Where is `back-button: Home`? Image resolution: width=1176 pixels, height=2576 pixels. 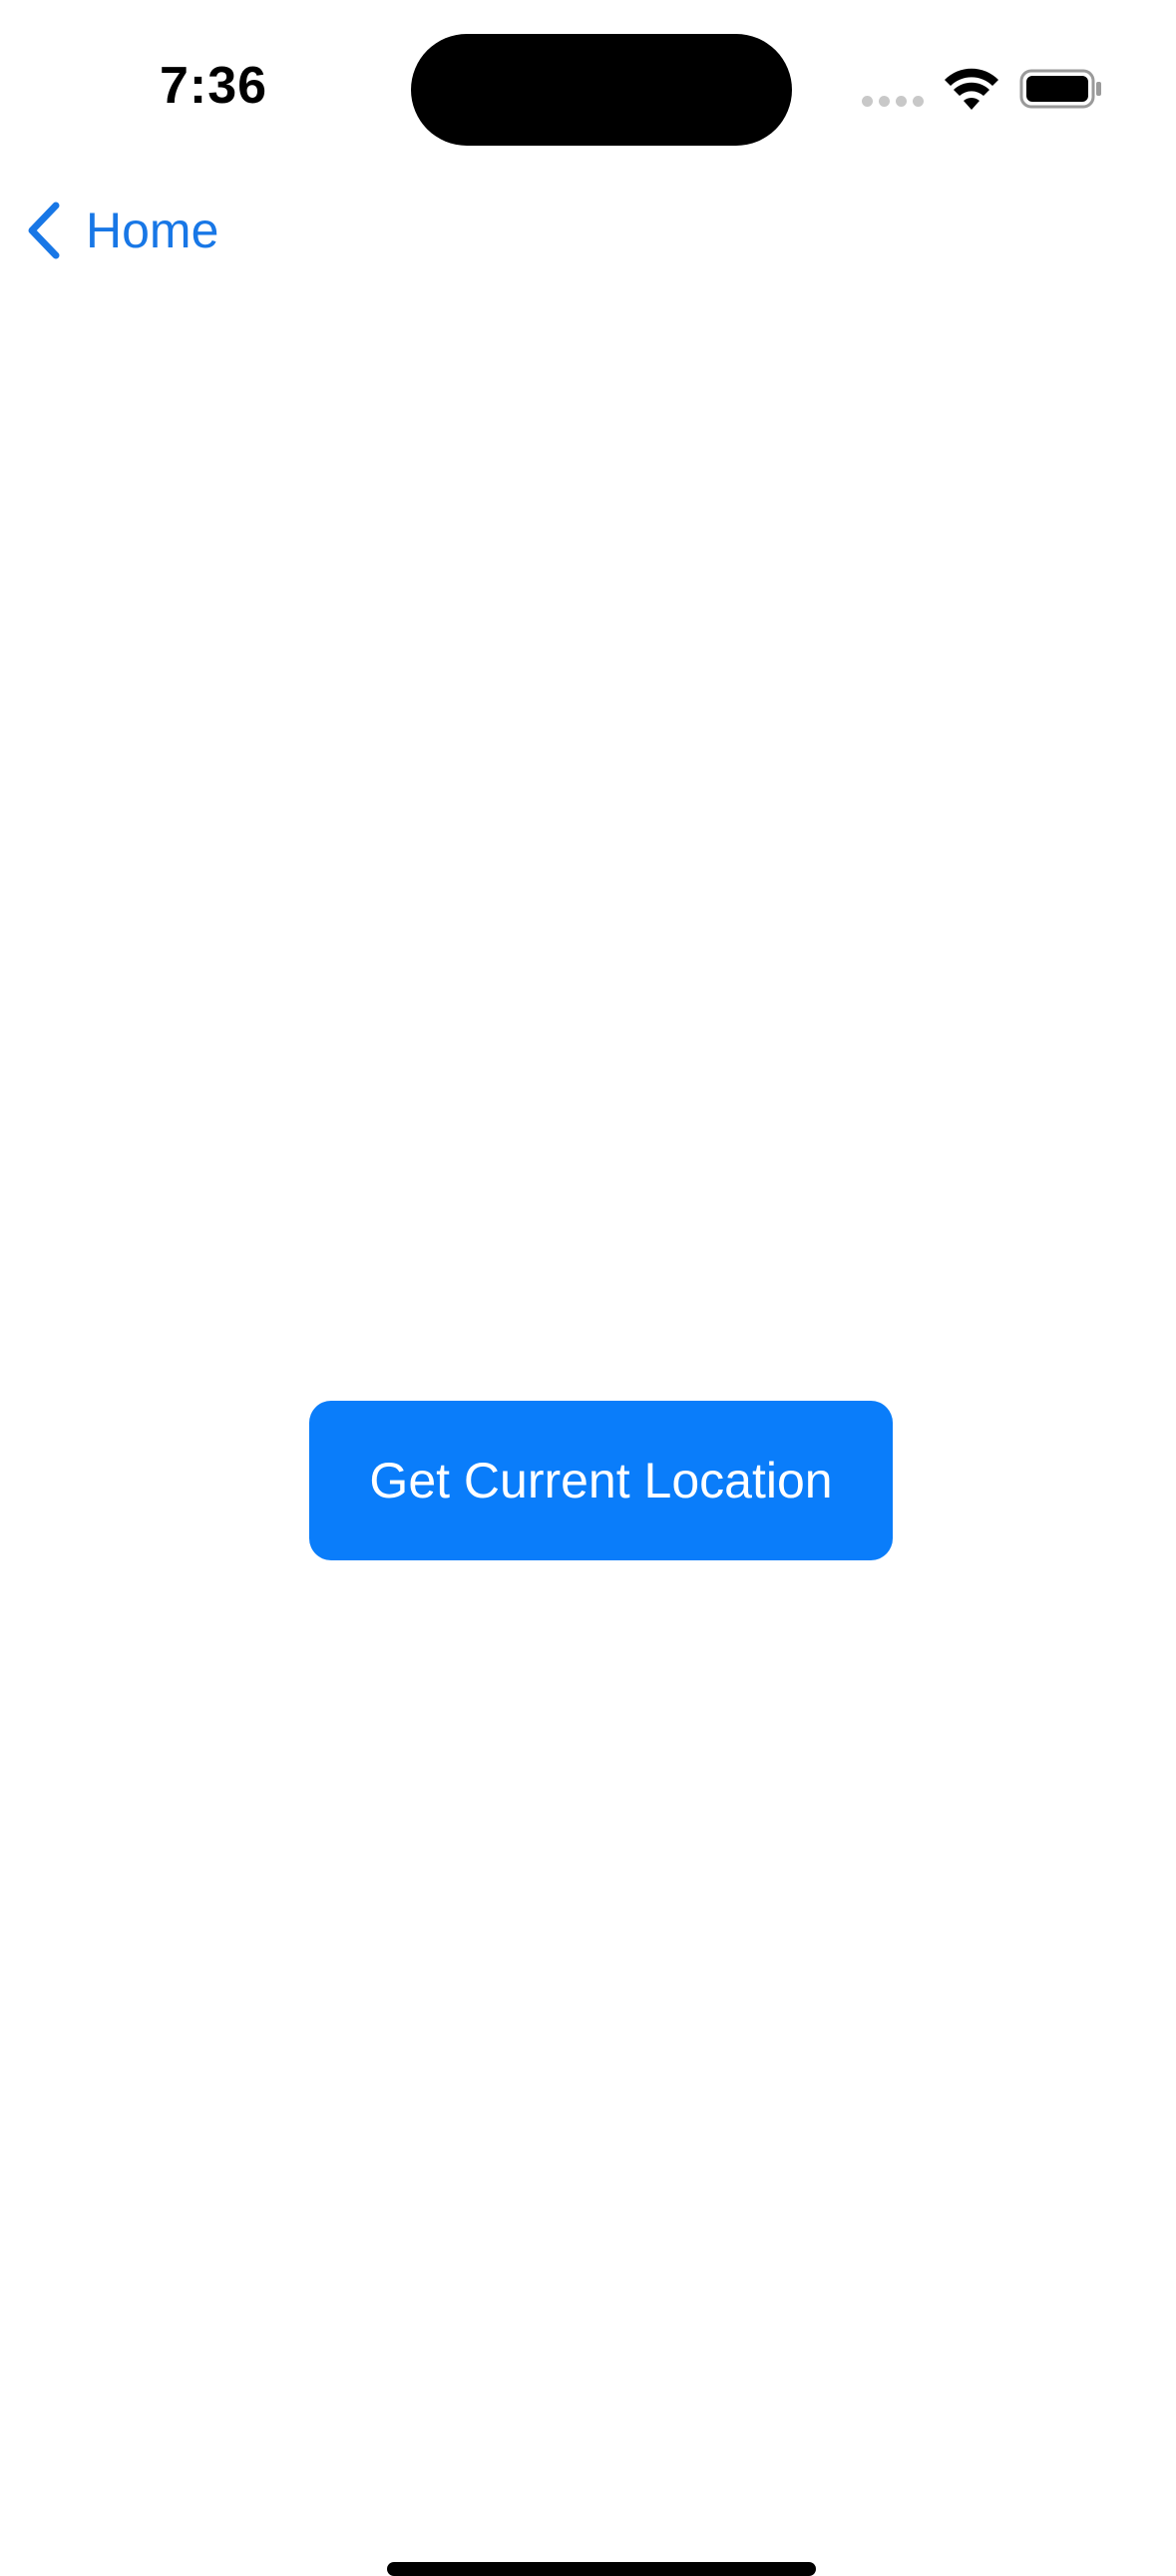
back-button: Home is located at coordinates (121, 230).